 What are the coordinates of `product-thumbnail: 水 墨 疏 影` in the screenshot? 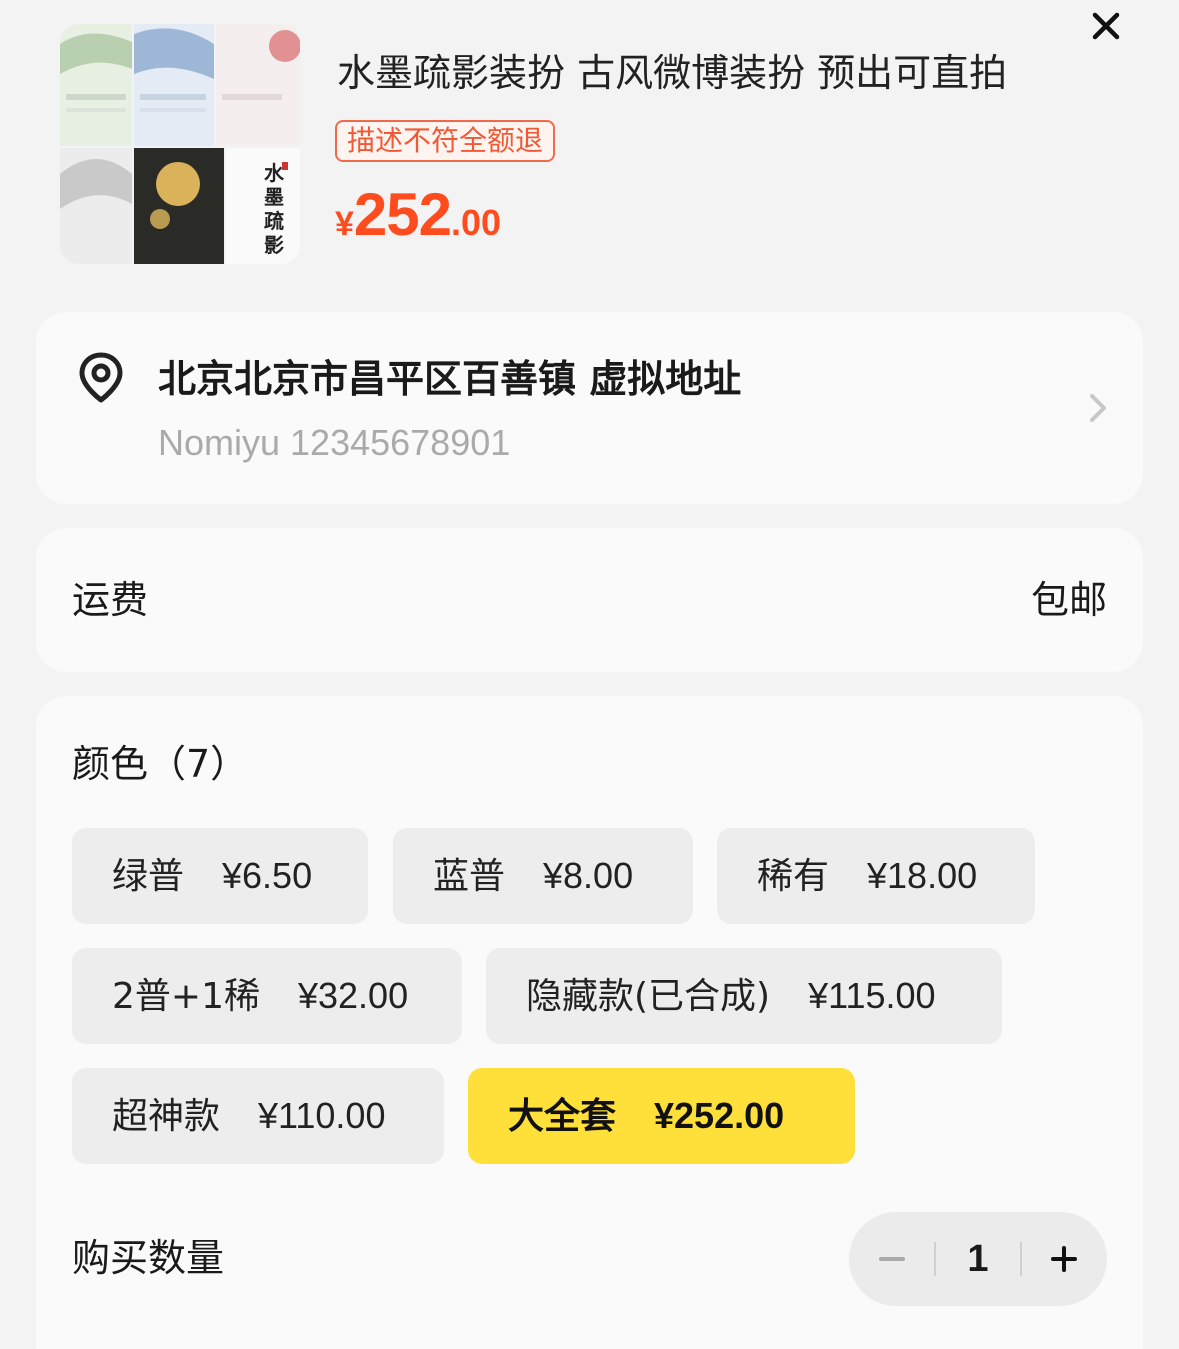 It's located at (180, 144).